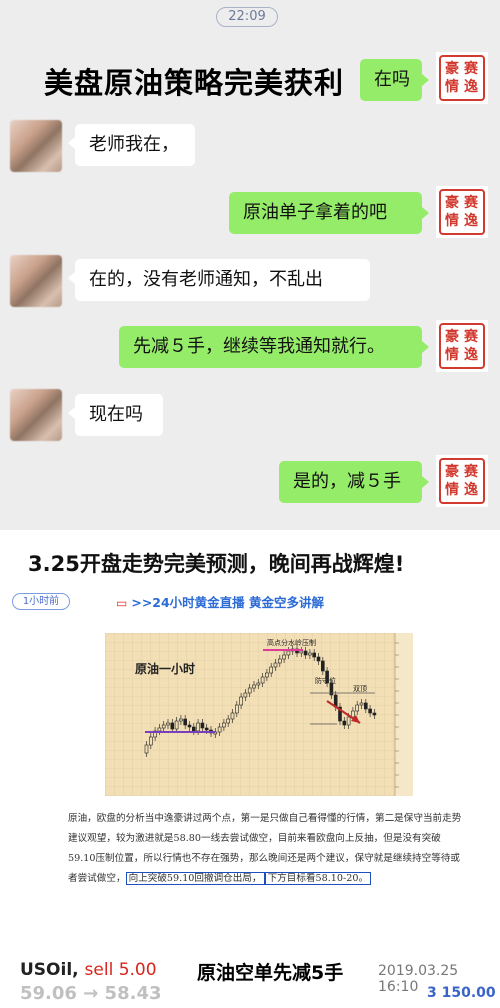  I want to click on message-text: 在的，没有老师通知，不乱出, so click(206, 279).